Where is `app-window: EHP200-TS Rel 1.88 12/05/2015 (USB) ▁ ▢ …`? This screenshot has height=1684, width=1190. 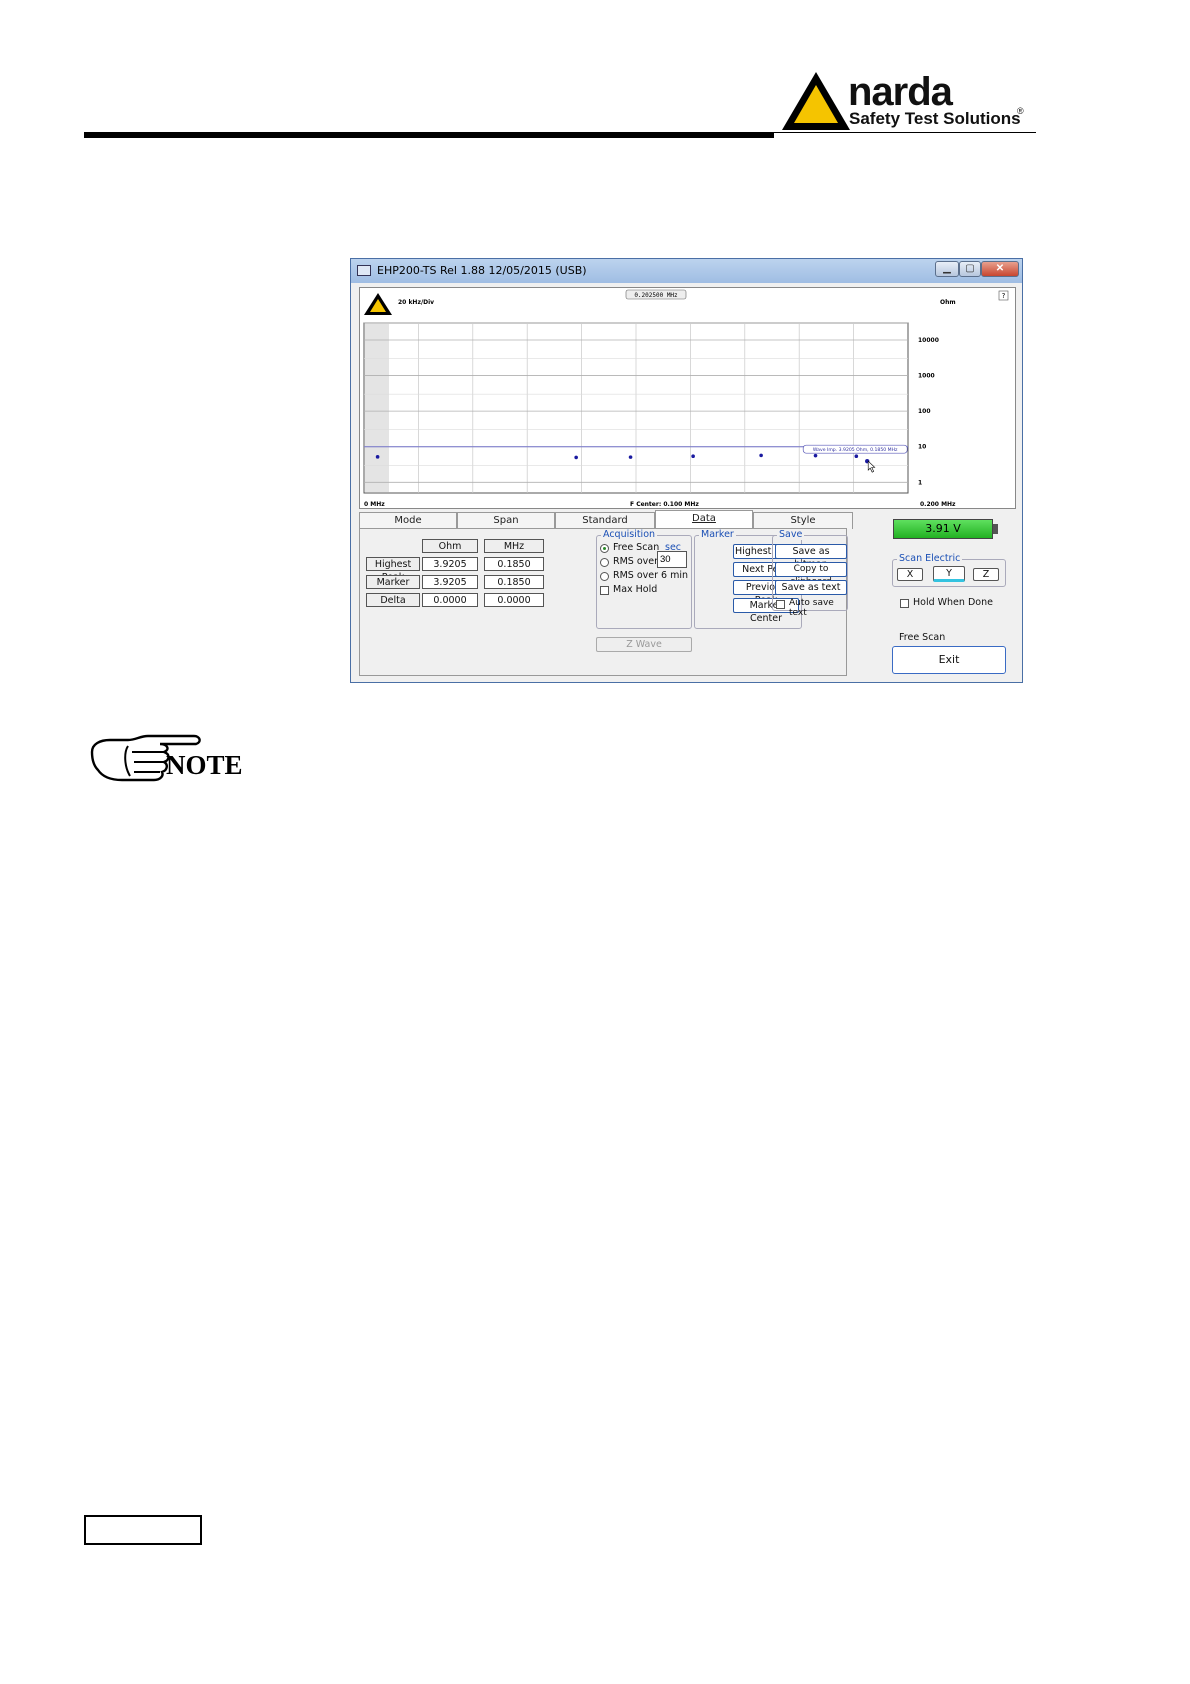
app-window: EHP200-TS Rel 1.88 12/05/2015 (USB) ▁ ▢ … is located at coordinates (686, 470).